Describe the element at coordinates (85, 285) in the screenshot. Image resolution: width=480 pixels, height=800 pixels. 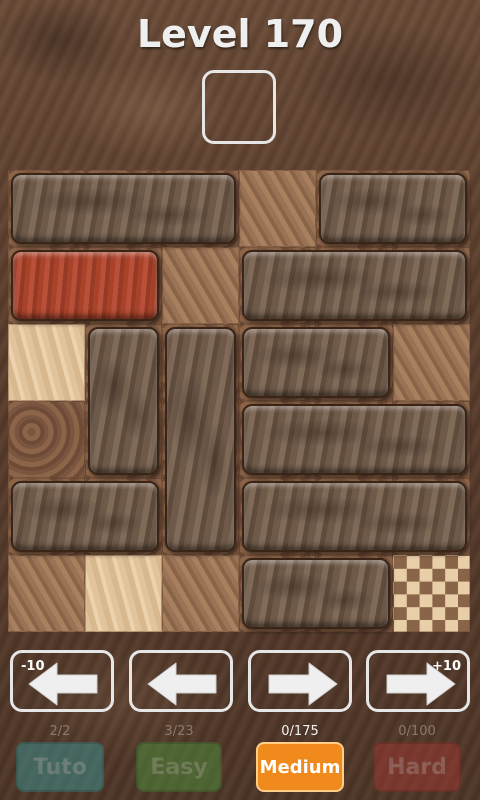
I see `red-target-block` at that location.